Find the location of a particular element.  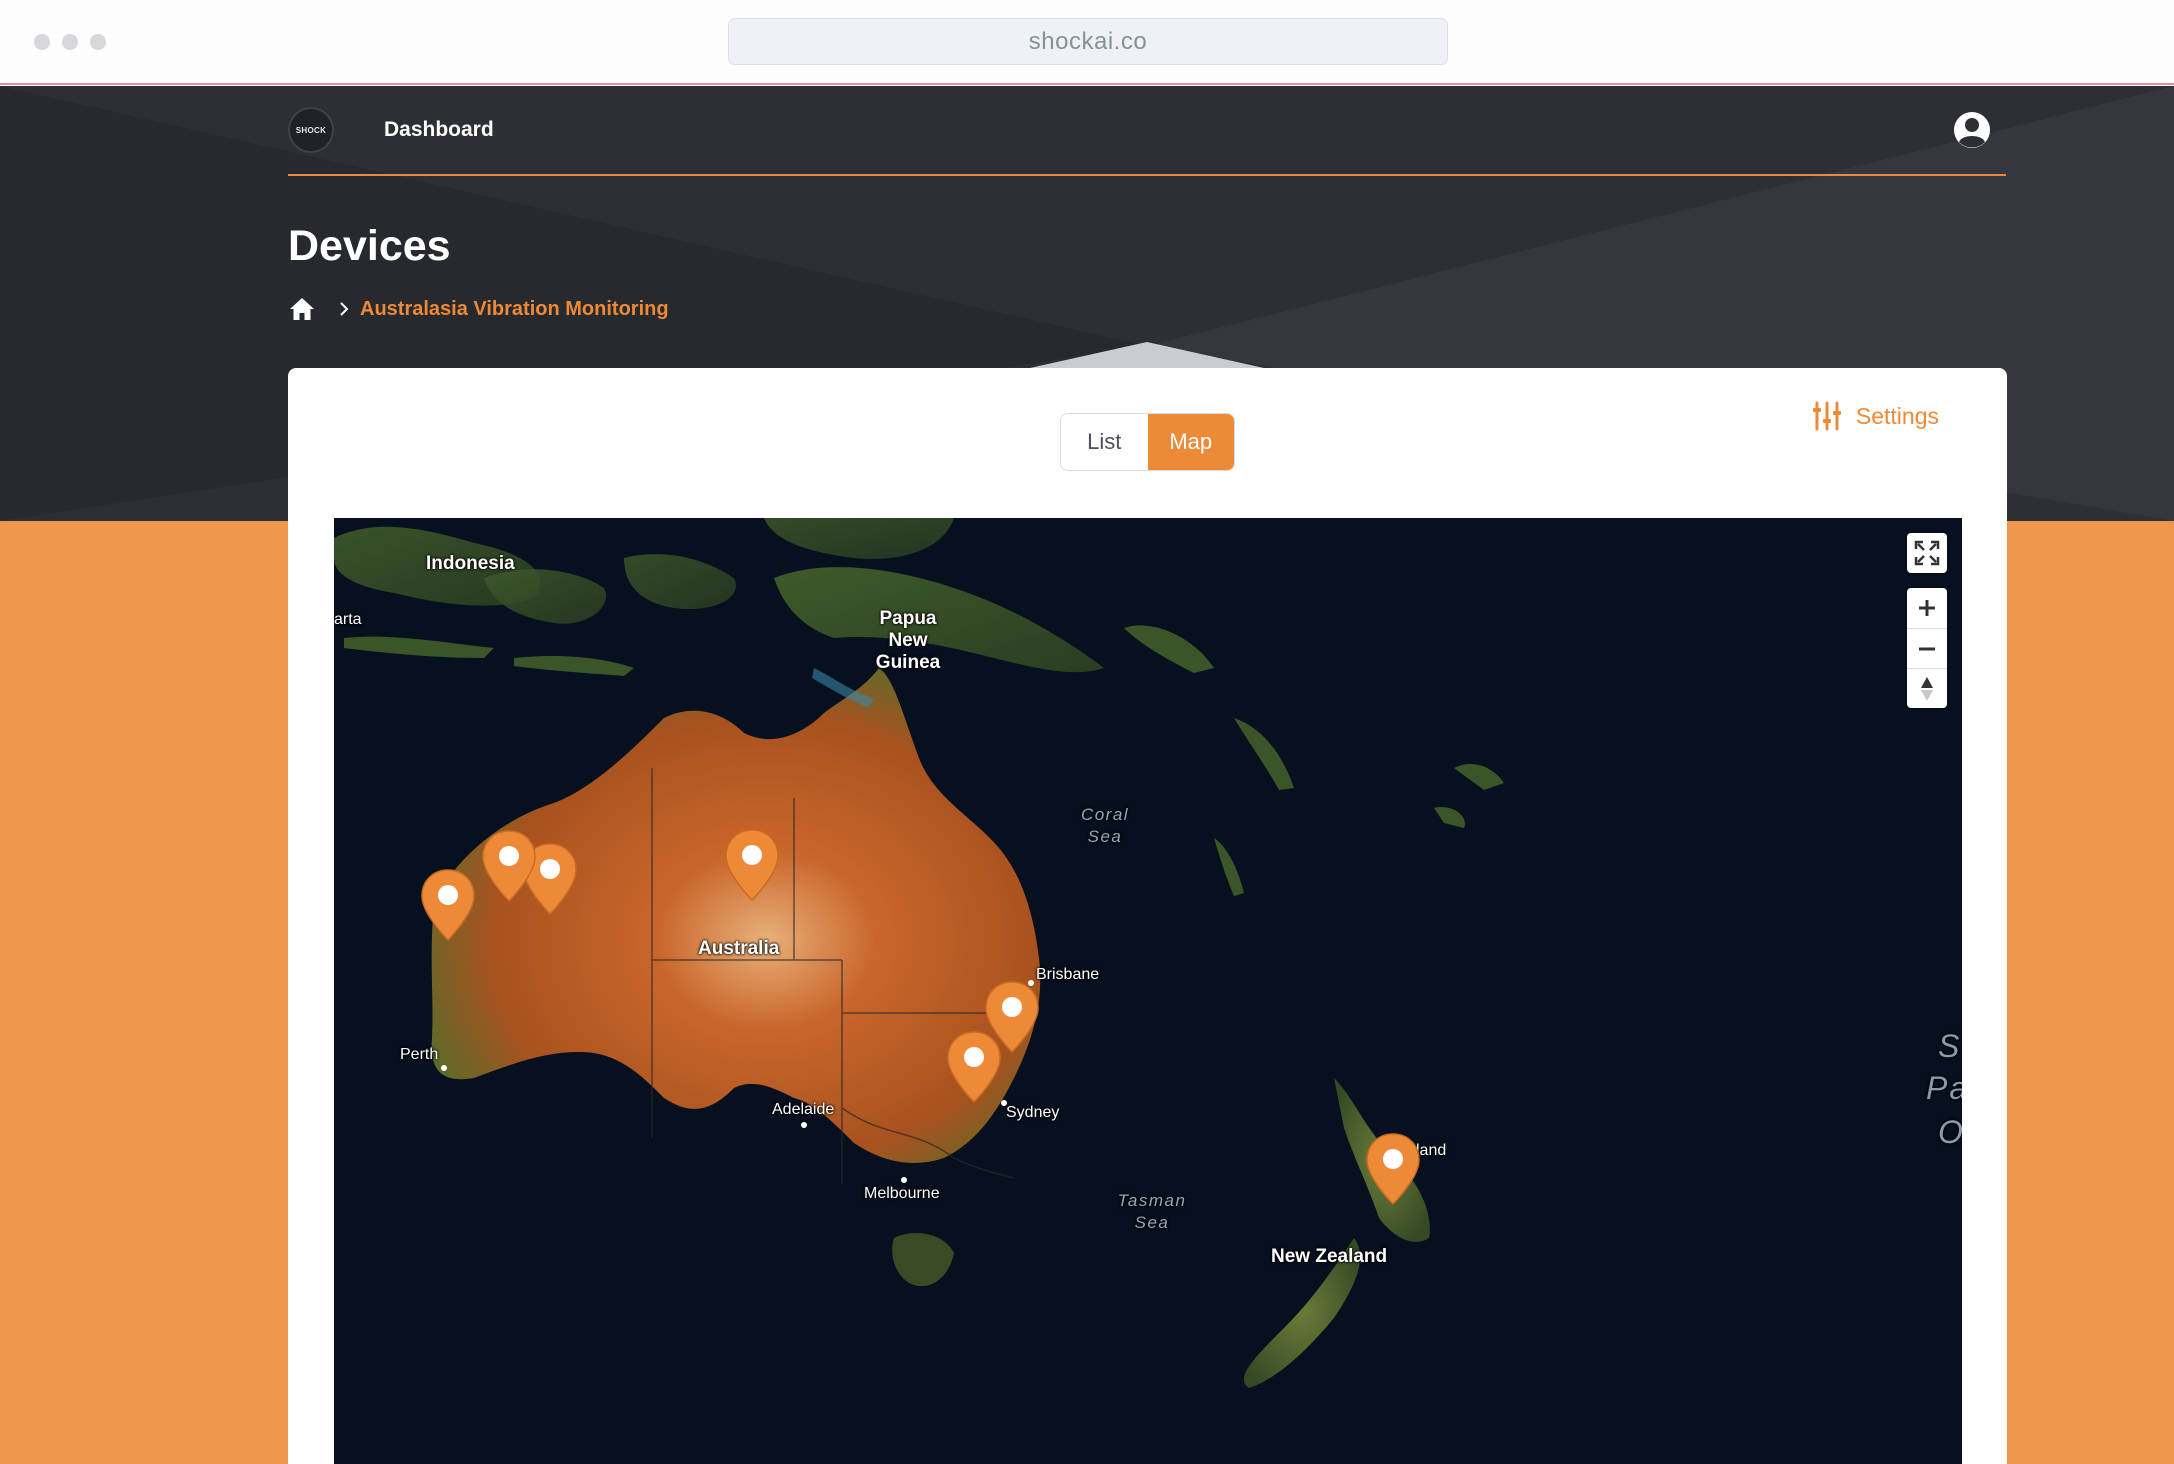

compass-icon is located at coordinates (1927, 688).